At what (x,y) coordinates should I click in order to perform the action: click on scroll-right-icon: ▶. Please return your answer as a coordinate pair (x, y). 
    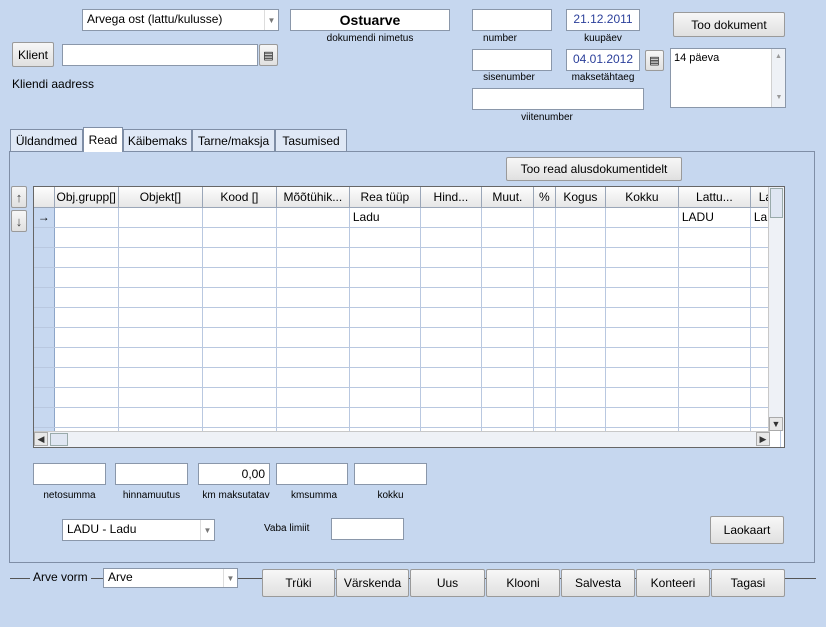
    Looking at the image, I should click on (763, 439).